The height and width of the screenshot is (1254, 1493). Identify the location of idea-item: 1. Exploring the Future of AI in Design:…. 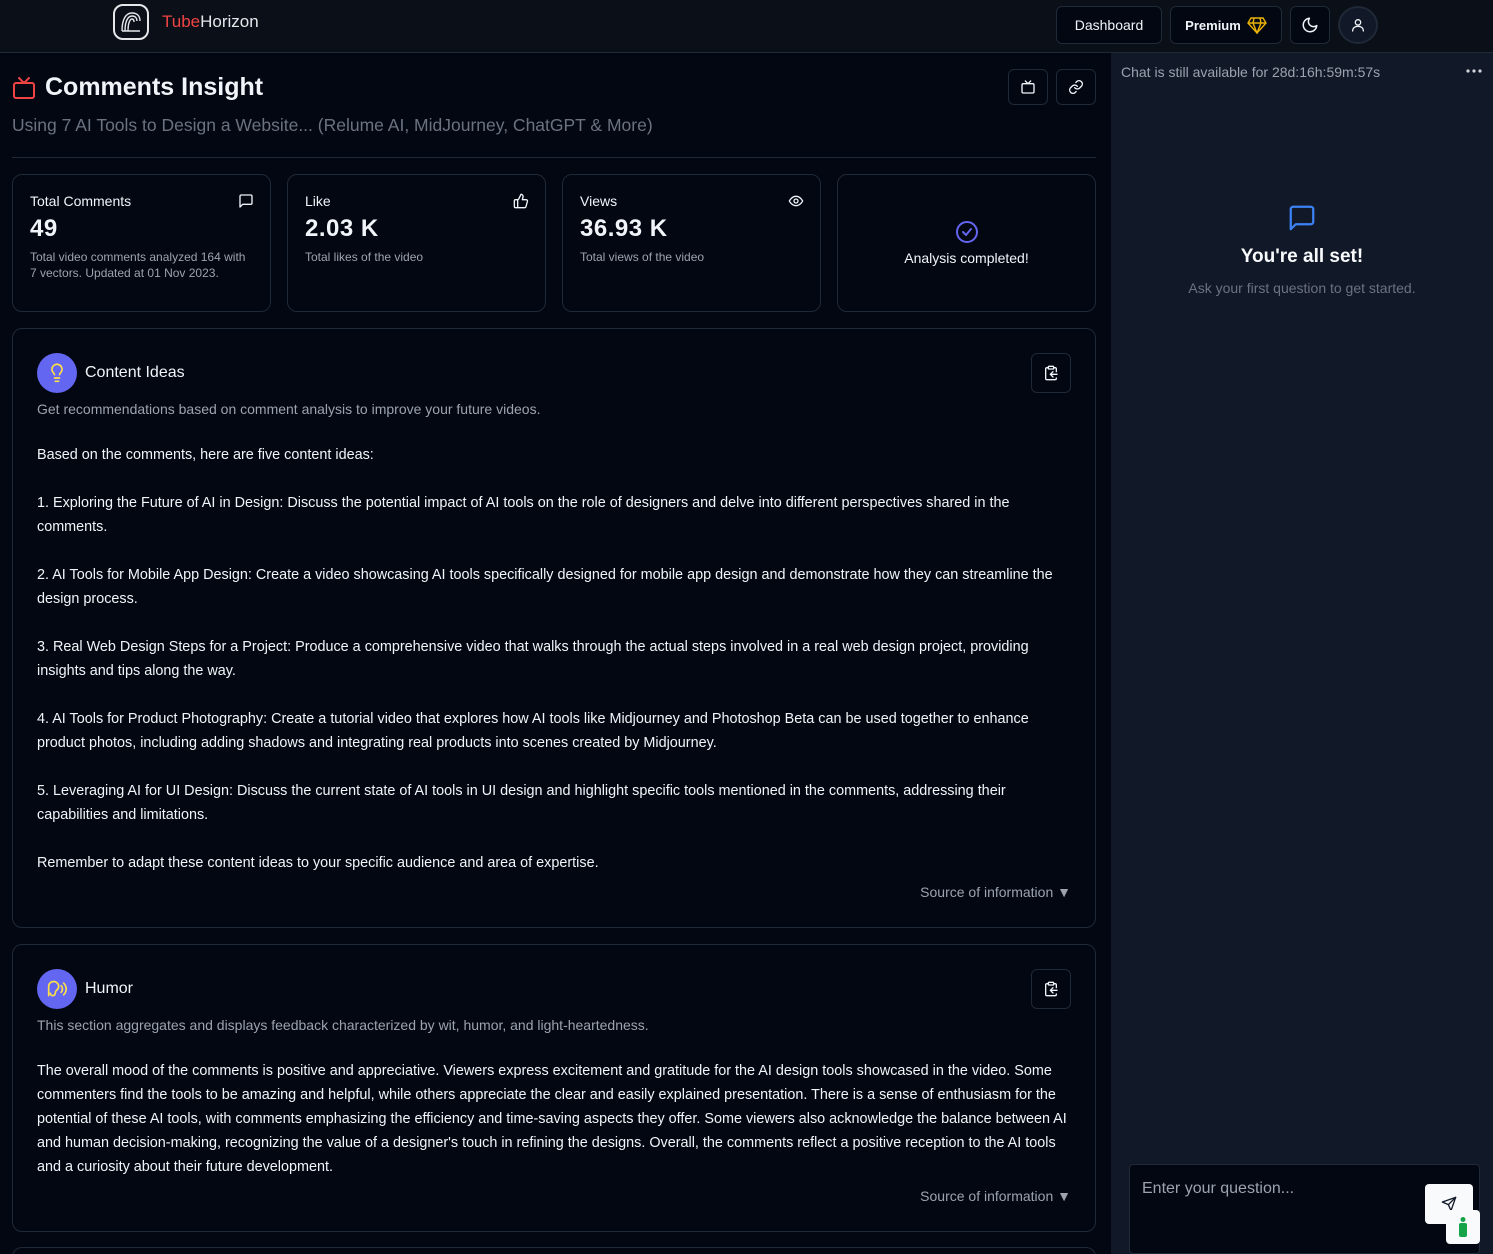
(523, 515).